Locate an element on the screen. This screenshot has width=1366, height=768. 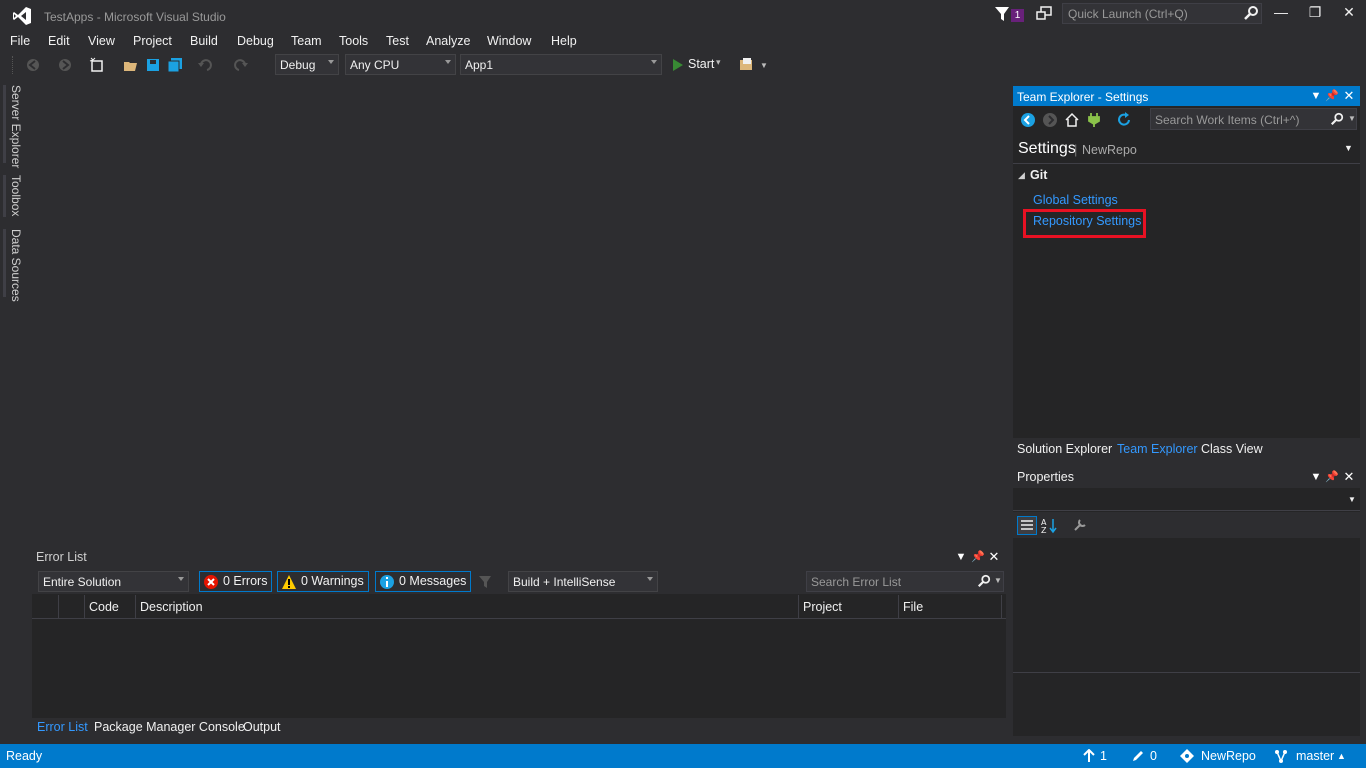
find-in-files-icon is located at coordinates (747, 65).